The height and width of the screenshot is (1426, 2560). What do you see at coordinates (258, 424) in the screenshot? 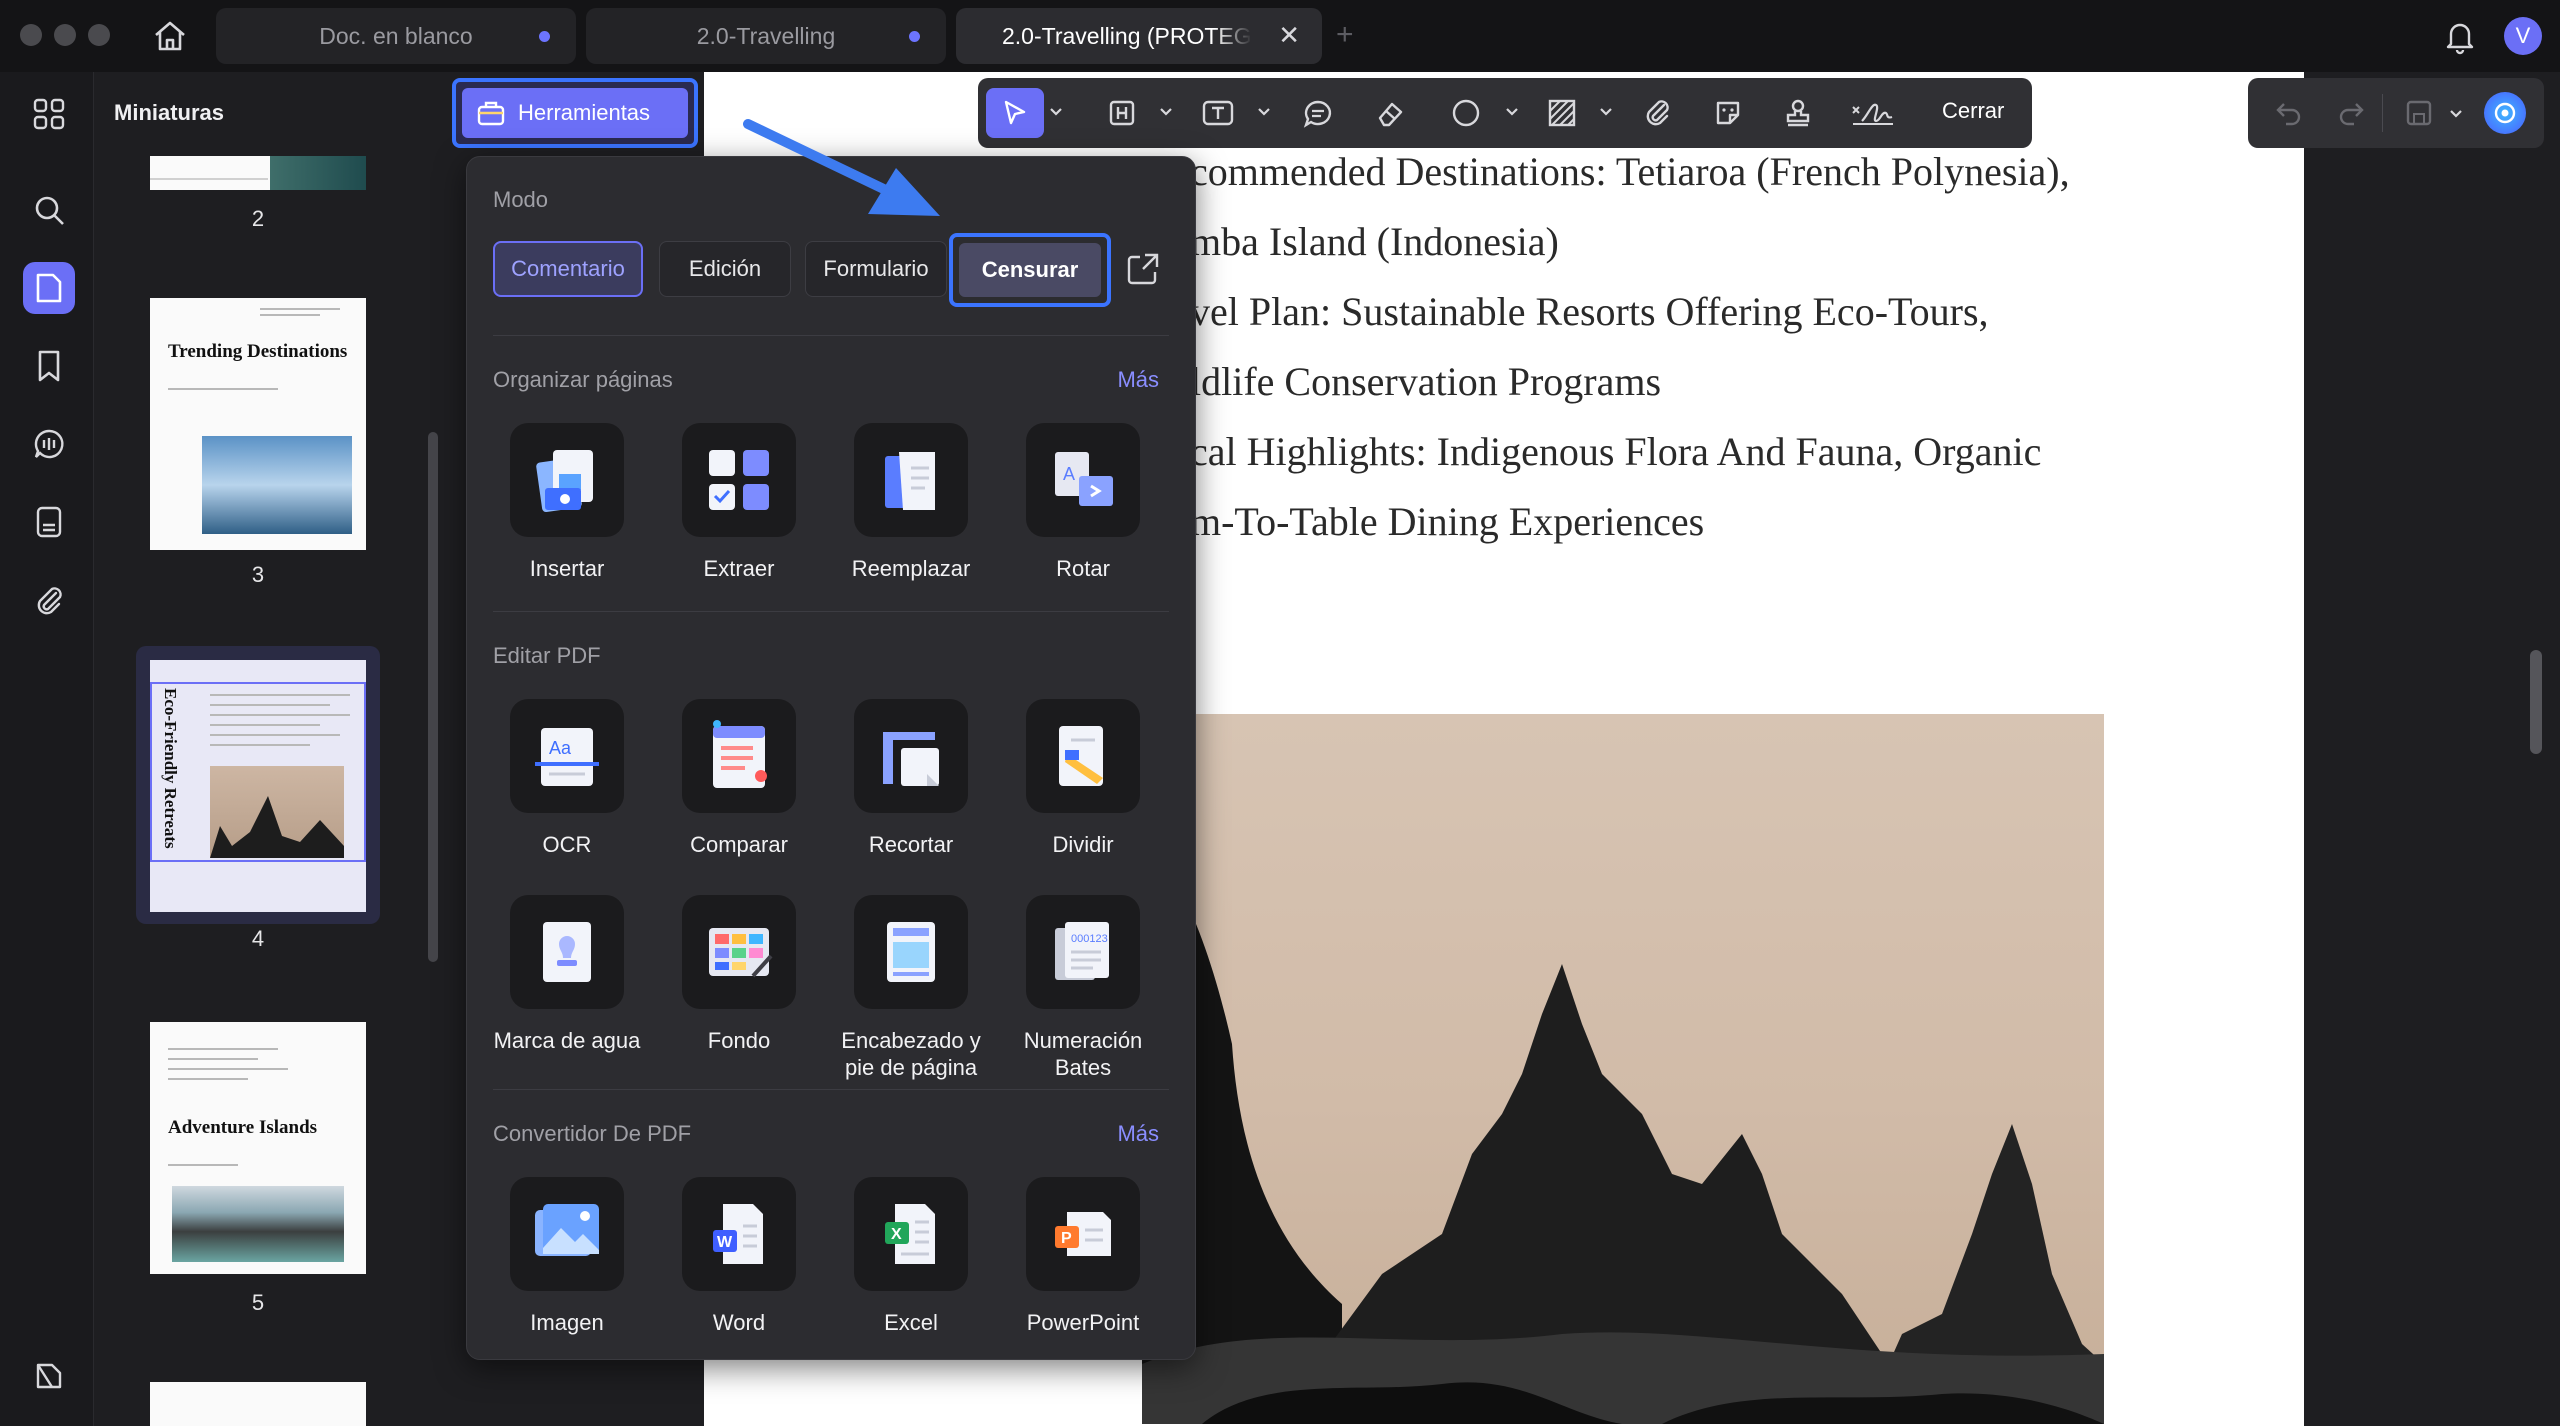
I see `page-thumbnail-3: Trending Destinations` at bounding box center [258, 424].